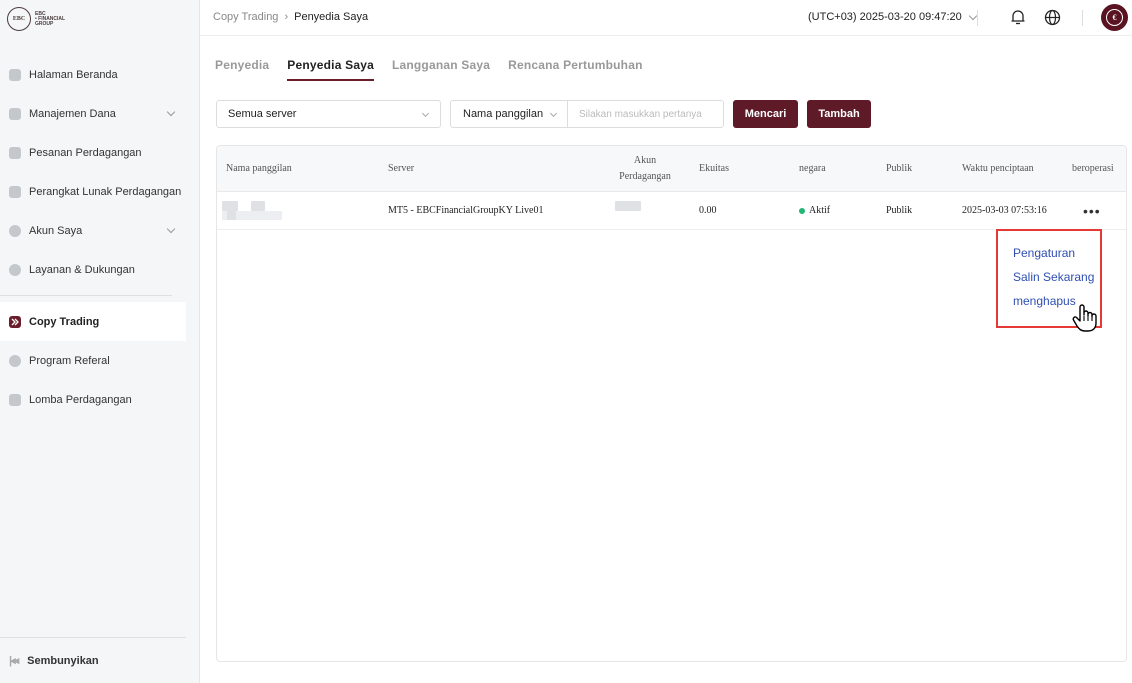  What do you see at coordinates (328, 114) in the screenshot?
I see `server-select: Semua server` at bounding box center [328, 114].